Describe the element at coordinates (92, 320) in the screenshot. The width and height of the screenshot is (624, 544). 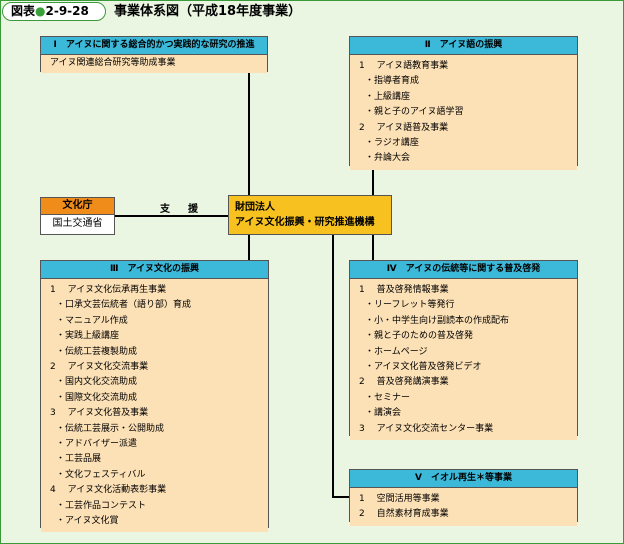
I see `list-item: ・マニュアル作成` at that location.